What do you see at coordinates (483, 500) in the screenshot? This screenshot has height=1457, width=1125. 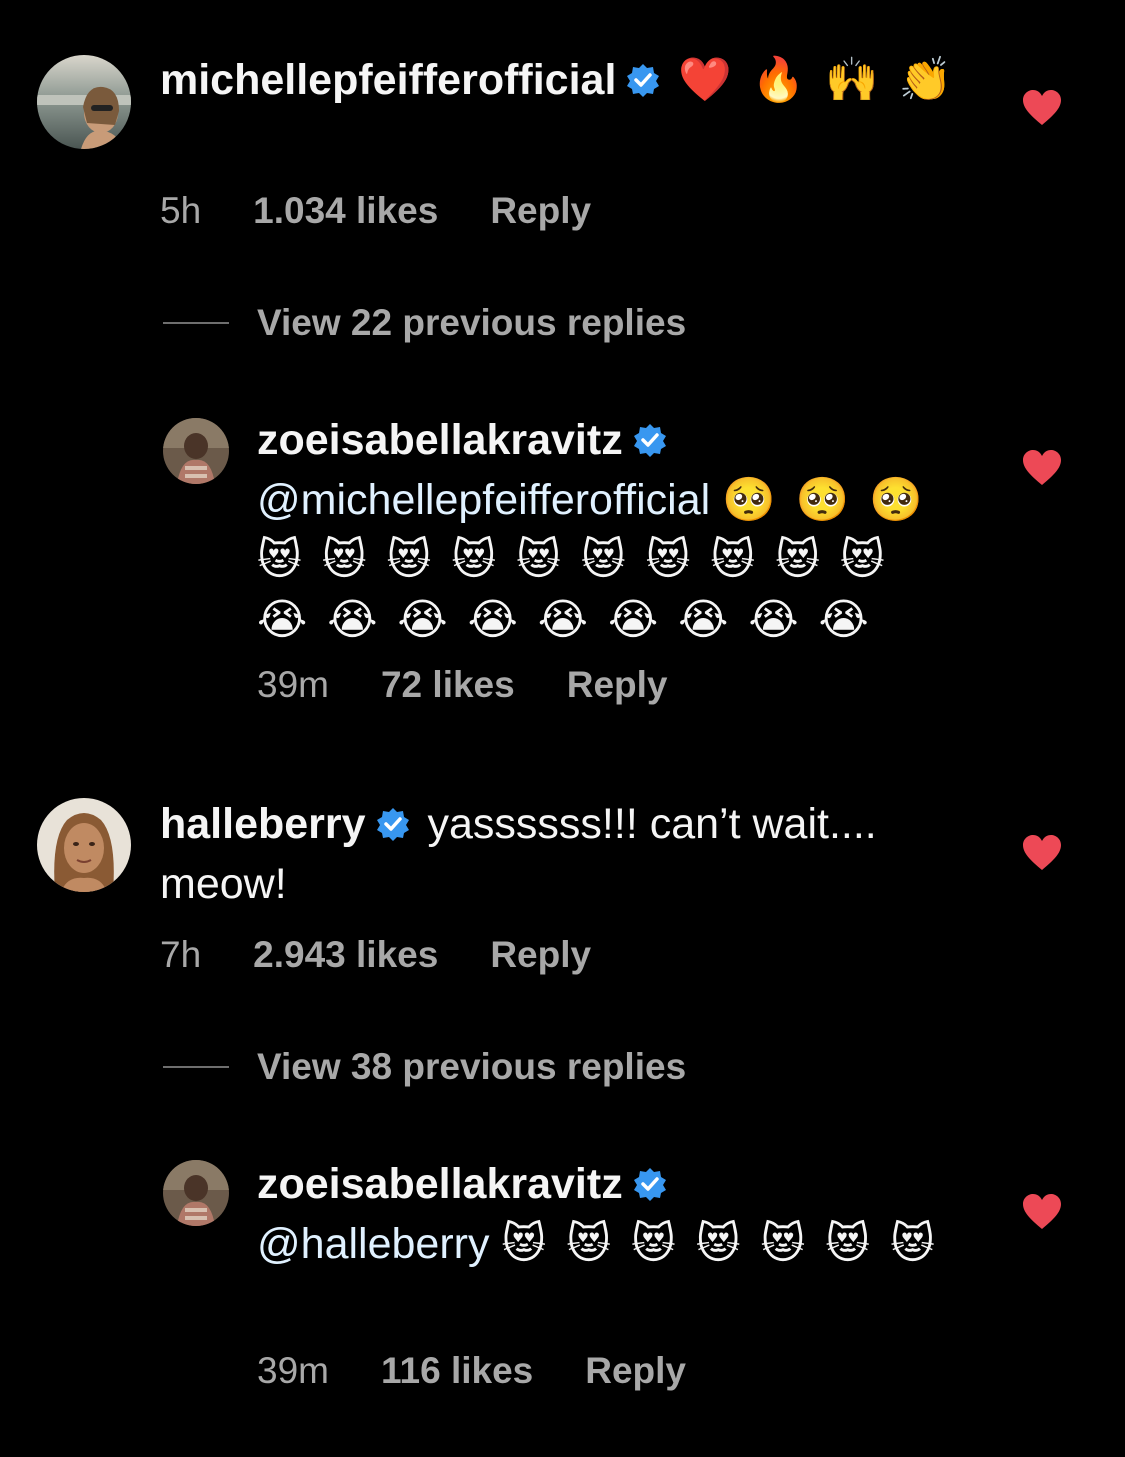 I see `mention-link: @michellepfeifferofficial` at bounding box center [483, 500].